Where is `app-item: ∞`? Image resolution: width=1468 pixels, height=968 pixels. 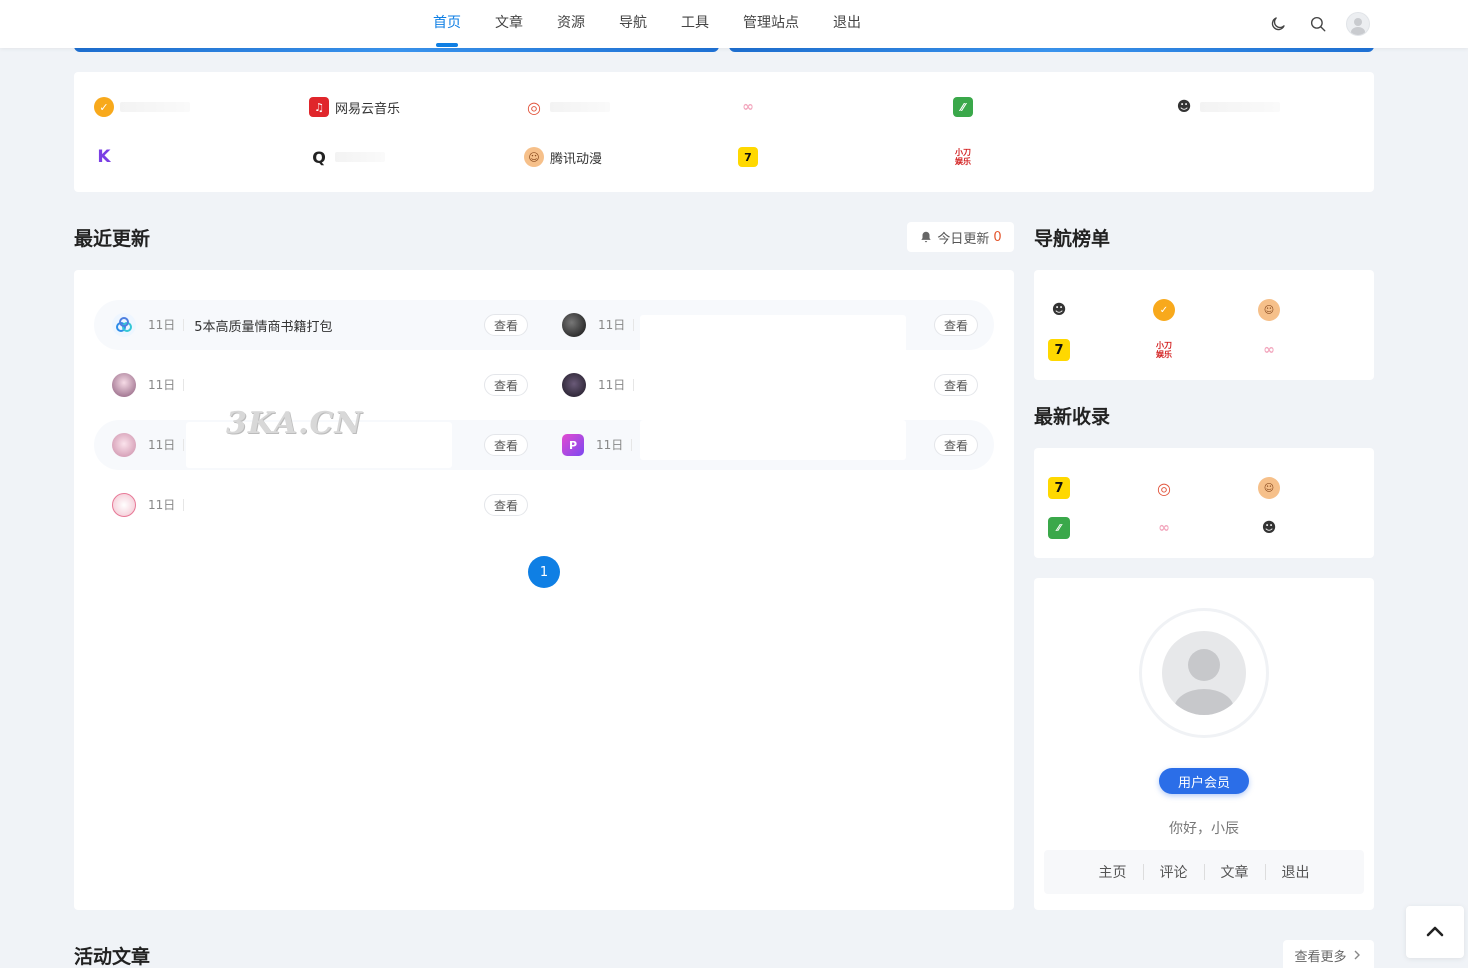
app-item: ∞ is located at coordinates (751, 107).